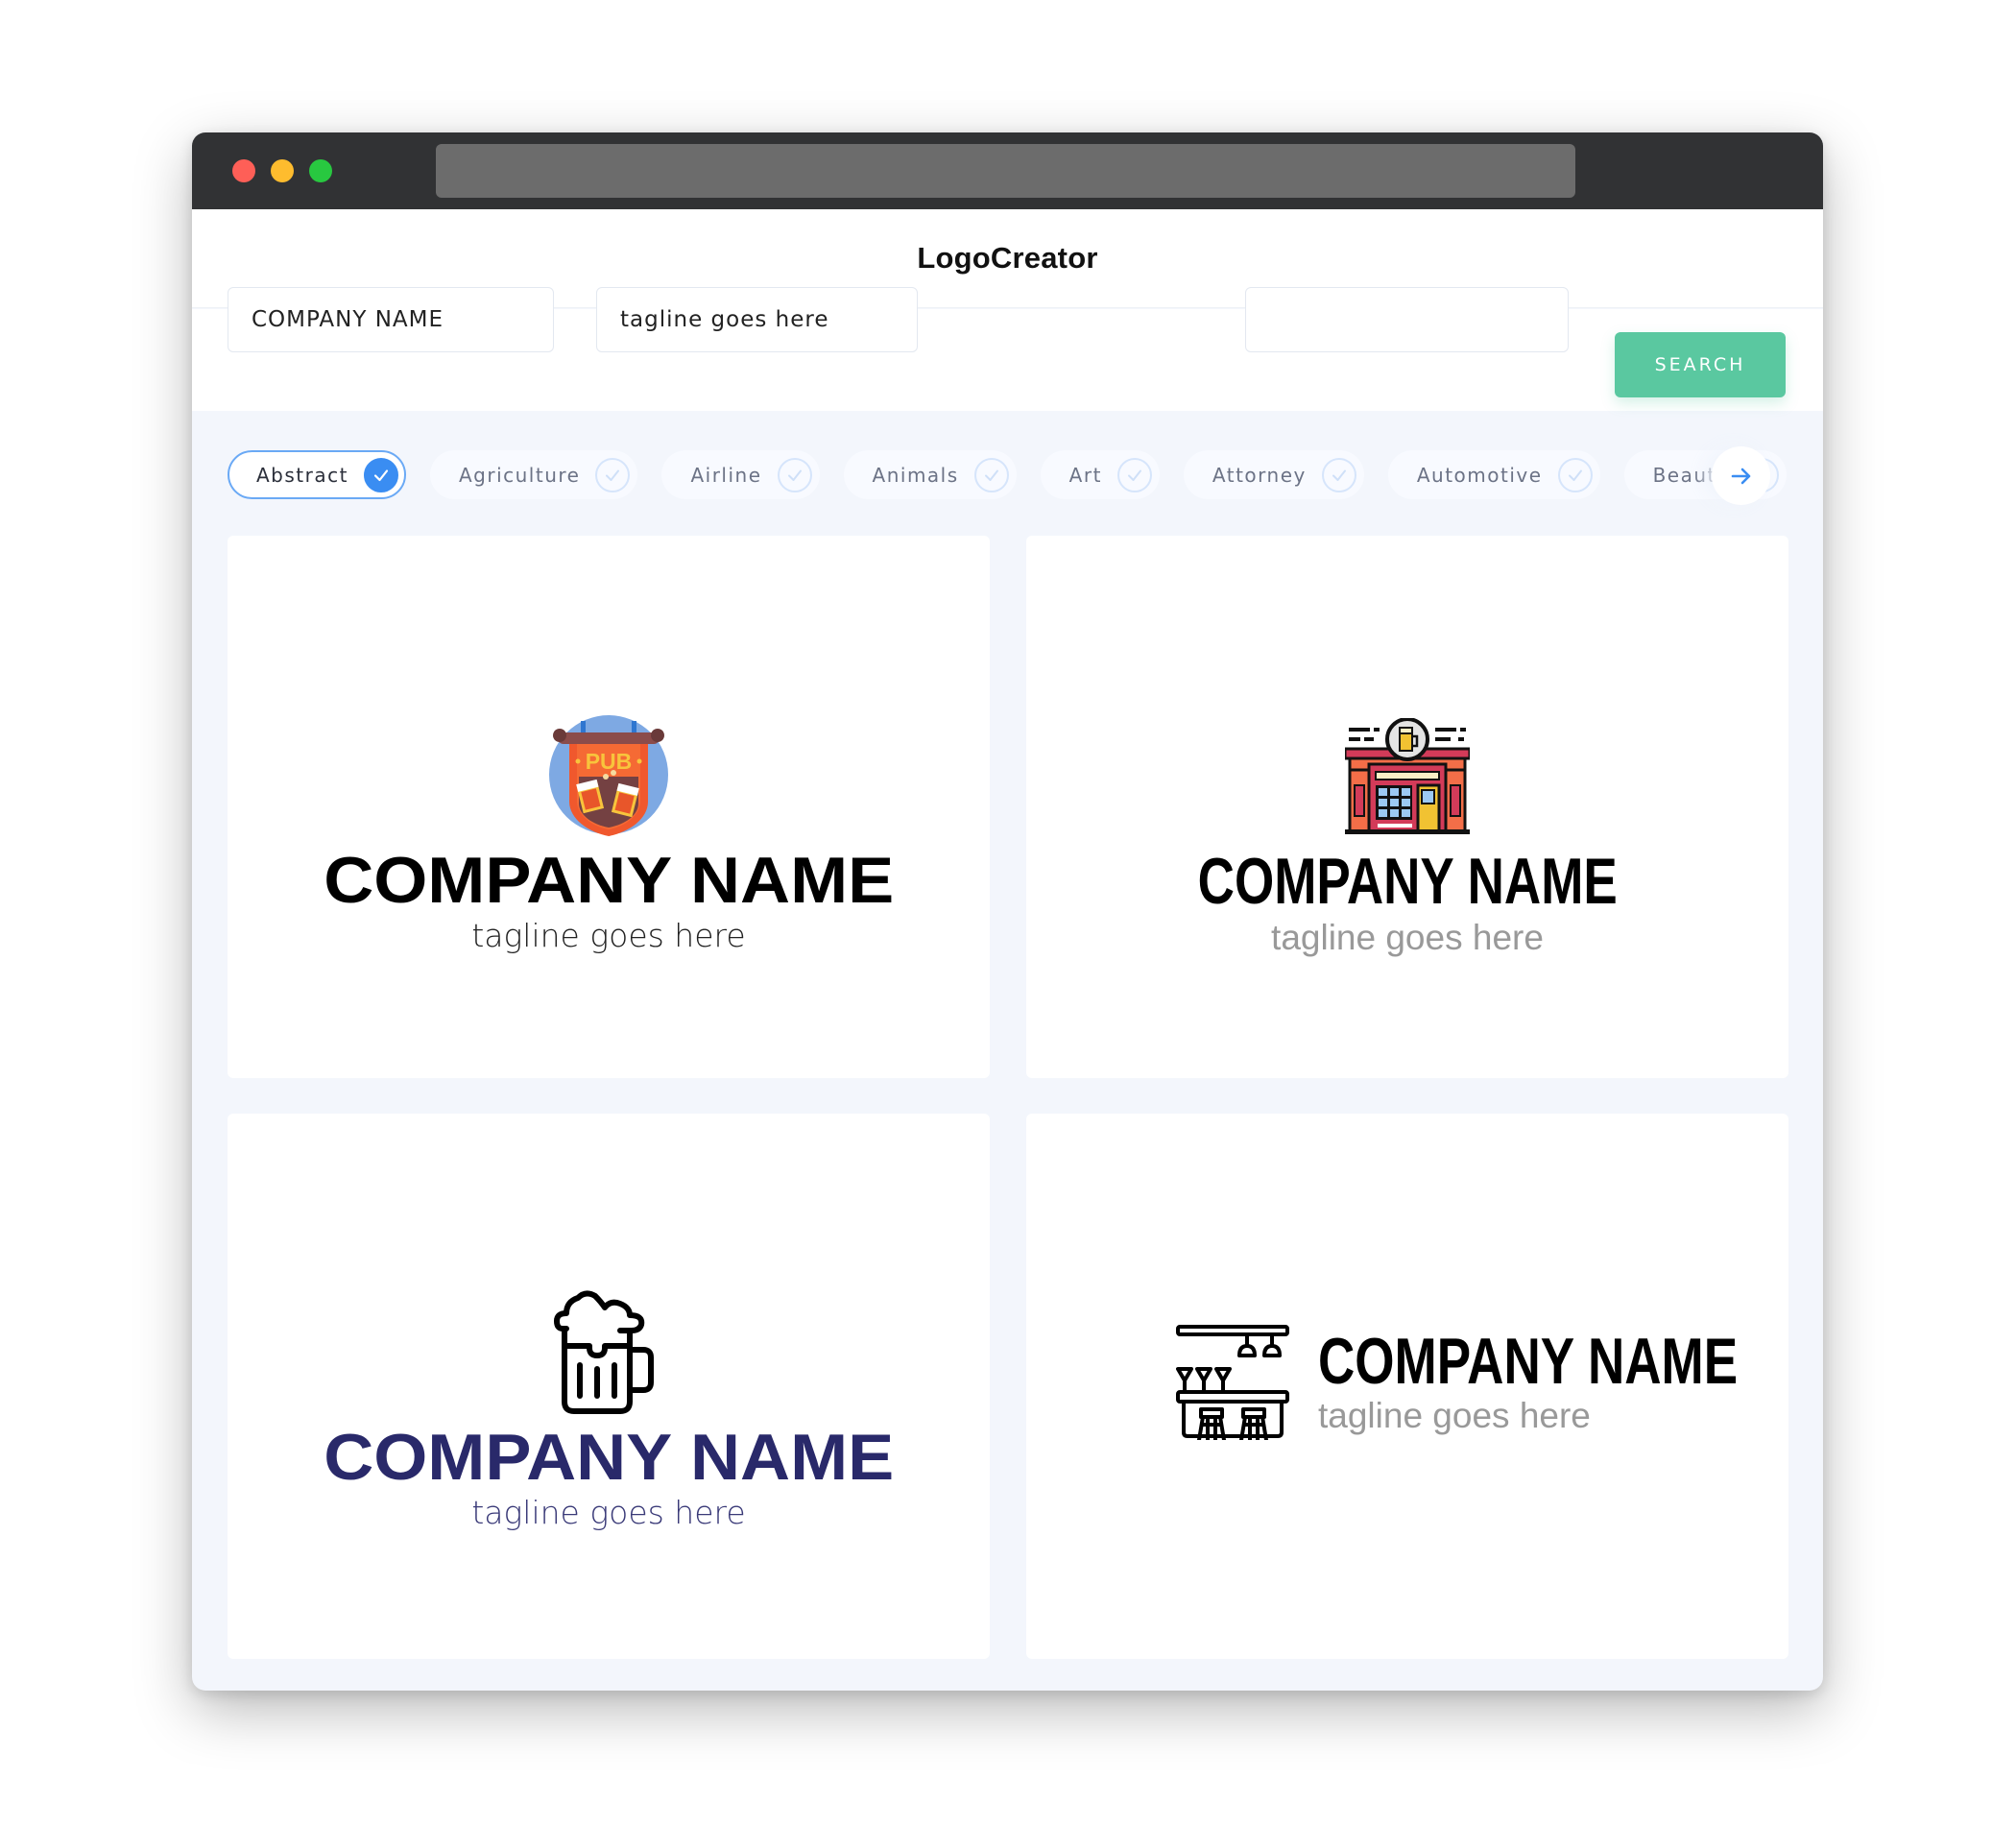 This screenshot has width=2016, height=1824. I want to click on category-chip-abstract: Abstract, so click(317, 474).